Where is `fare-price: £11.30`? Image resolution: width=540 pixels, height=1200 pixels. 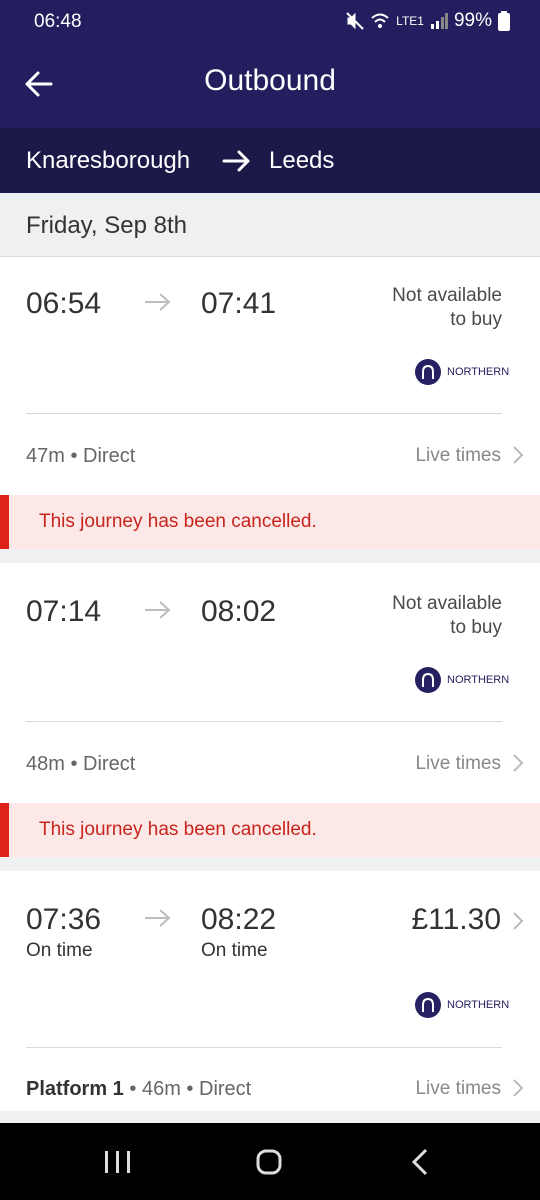
fare-price: £11.30 is located at coordinates (456, 919).